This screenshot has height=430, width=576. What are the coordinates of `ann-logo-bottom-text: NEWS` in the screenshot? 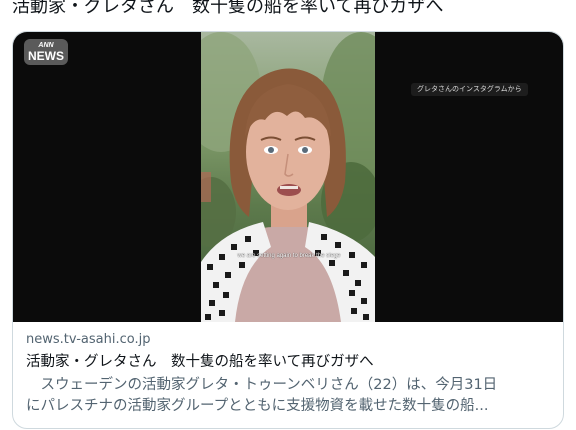 It's located at (46, 56).